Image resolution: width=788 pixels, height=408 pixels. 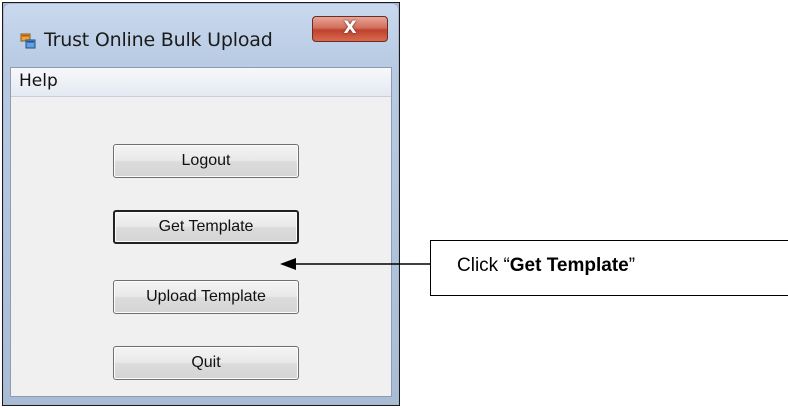 I want to click on callout-text: Click “Get Template”, so click(x=546, y=266).